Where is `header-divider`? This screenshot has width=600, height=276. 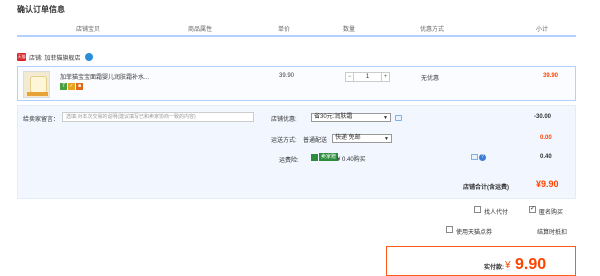
header-divider is located at coordinates (296, 36).